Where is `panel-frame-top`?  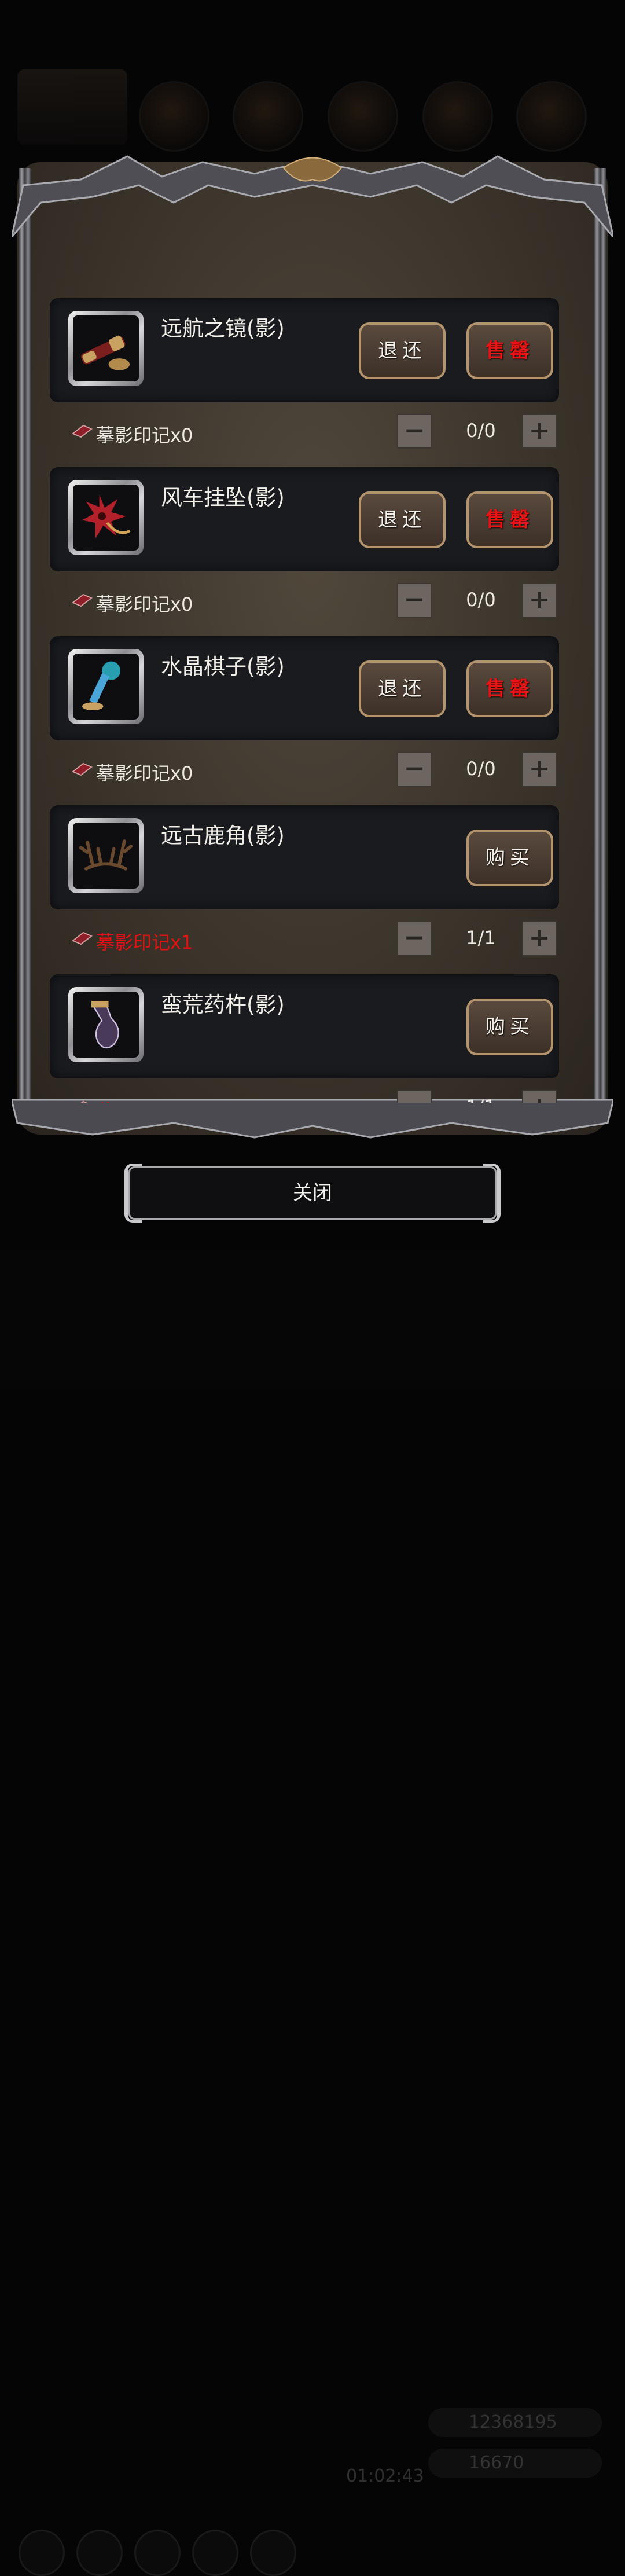 panel-frame-top is located at coordinates (312, 196).